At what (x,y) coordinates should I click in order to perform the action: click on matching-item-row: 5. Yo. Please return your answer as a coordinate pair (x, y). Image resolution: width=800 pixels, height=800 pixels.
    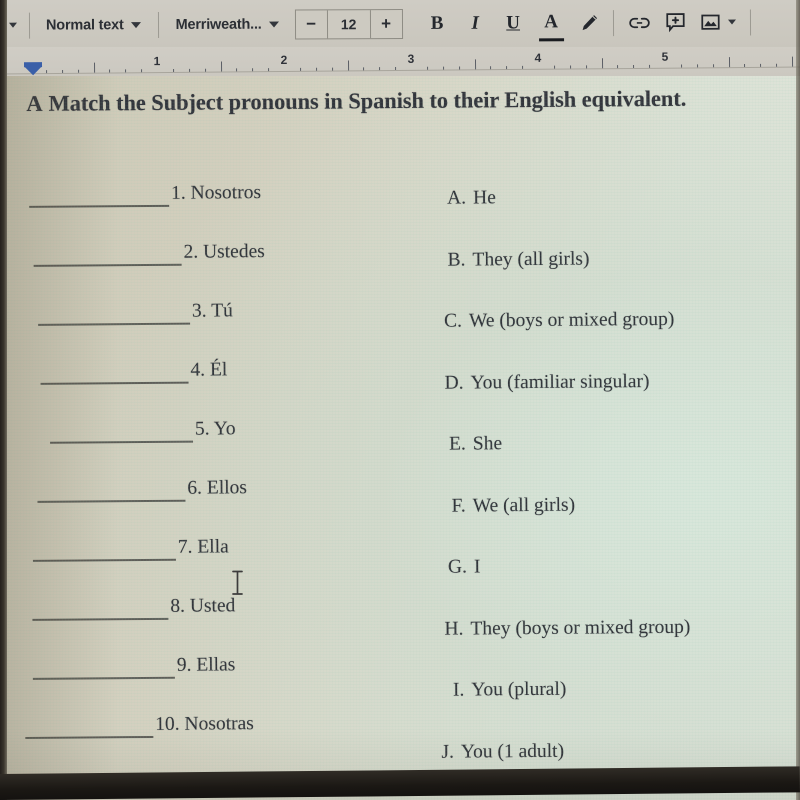
    Looking at the image, I should click on (172, 430).